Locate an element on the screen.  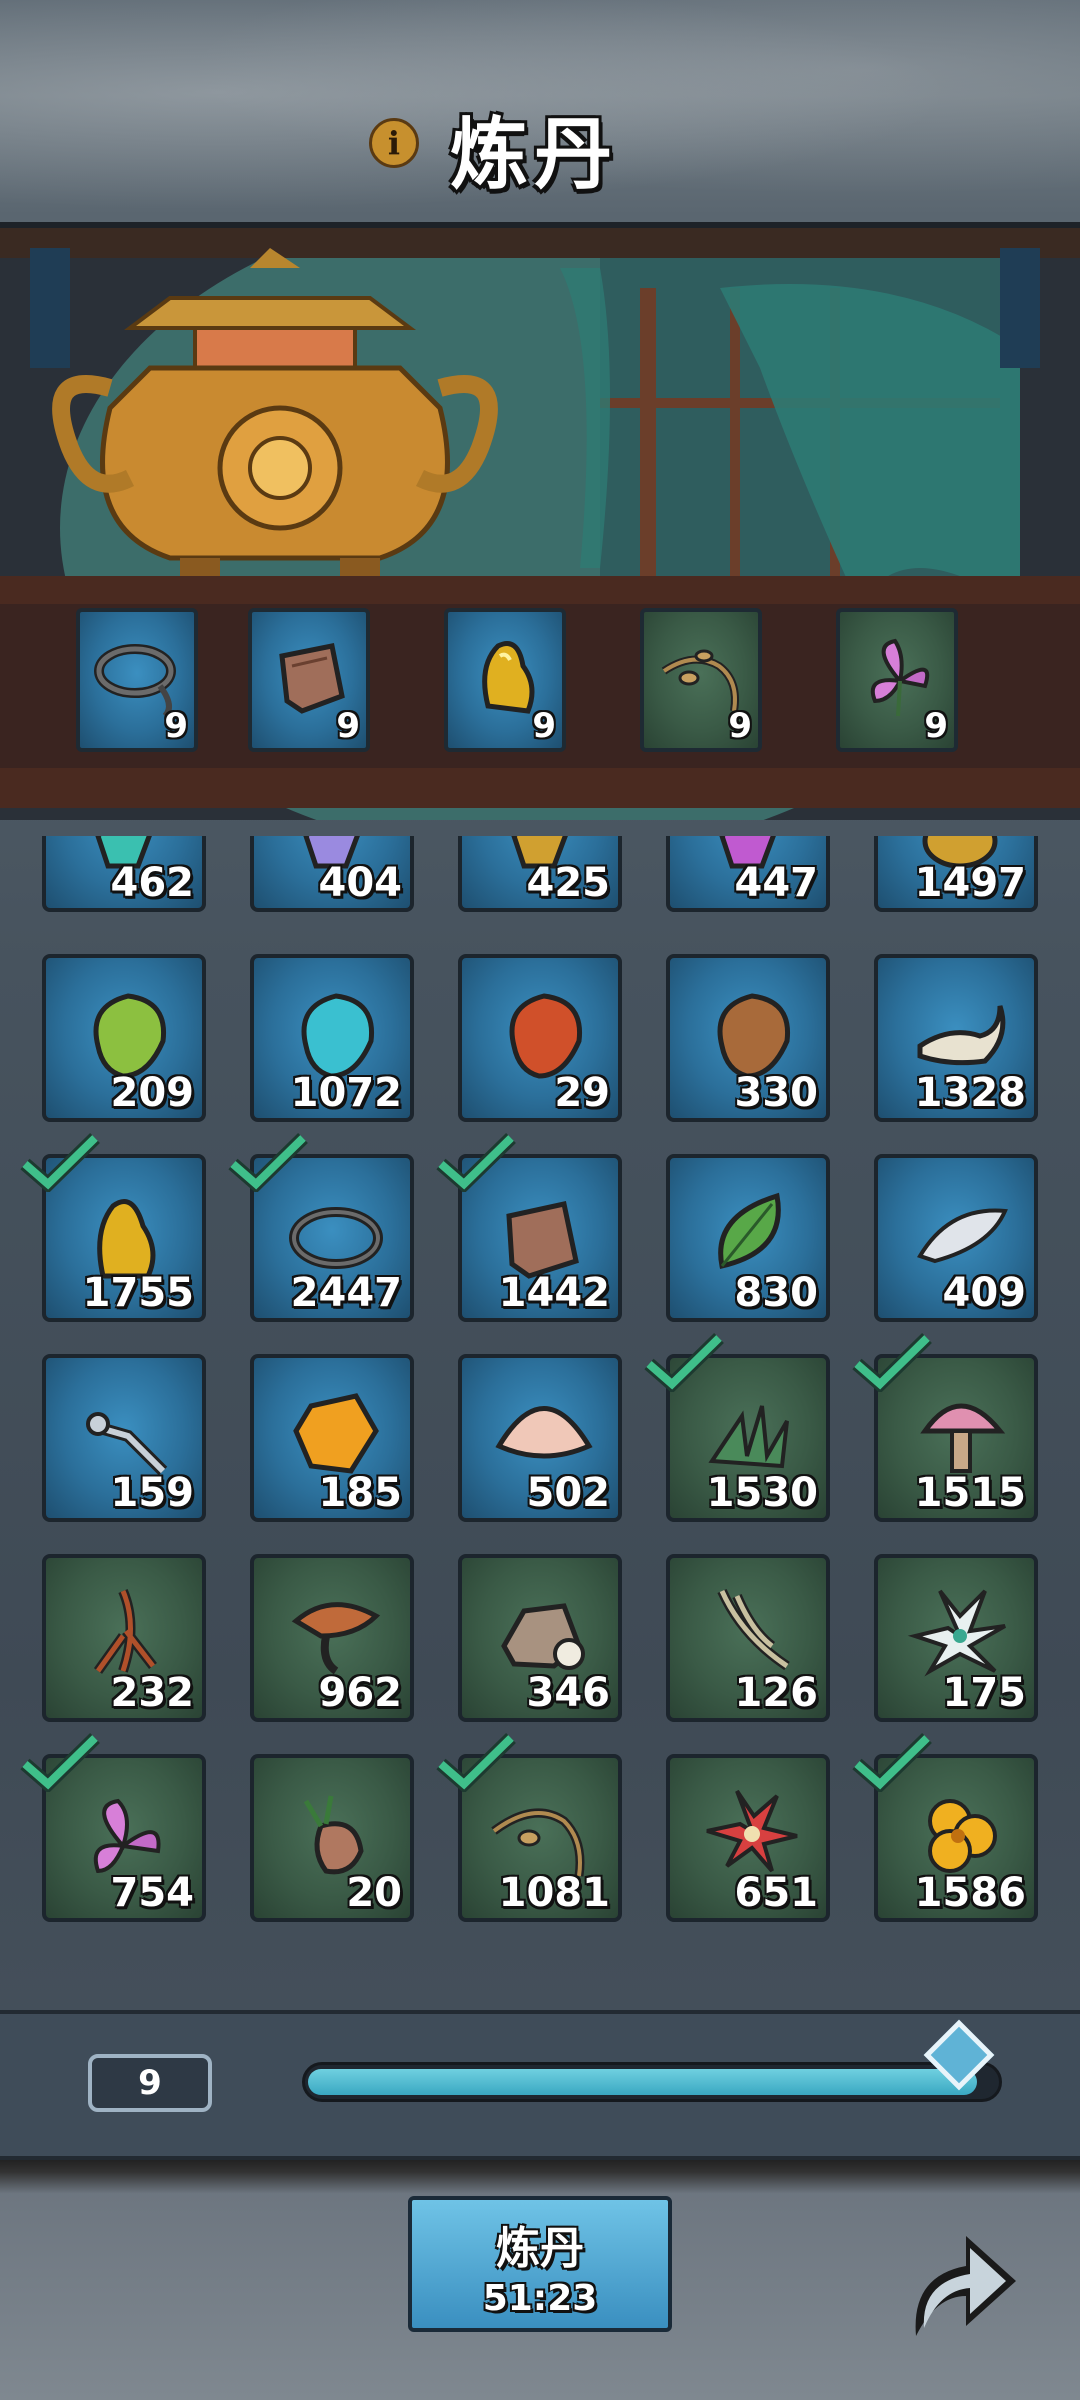
header: i 炼丹 is located at coordinates (540, 110).